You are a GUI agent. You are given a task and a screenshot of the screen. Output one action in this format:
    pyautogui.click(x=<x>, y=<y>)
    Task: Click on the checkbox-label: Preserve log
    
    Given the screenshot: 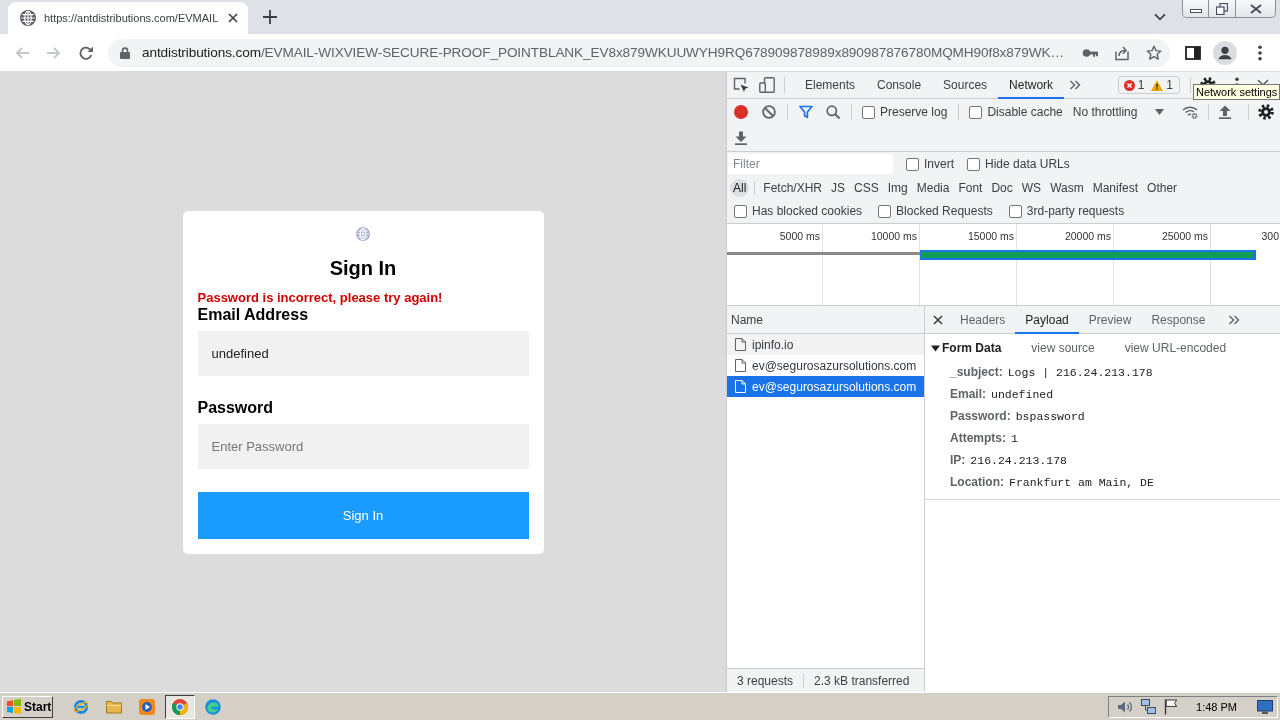 What is the action you would take?
    pyautogui.click(x=914, y=112)
    